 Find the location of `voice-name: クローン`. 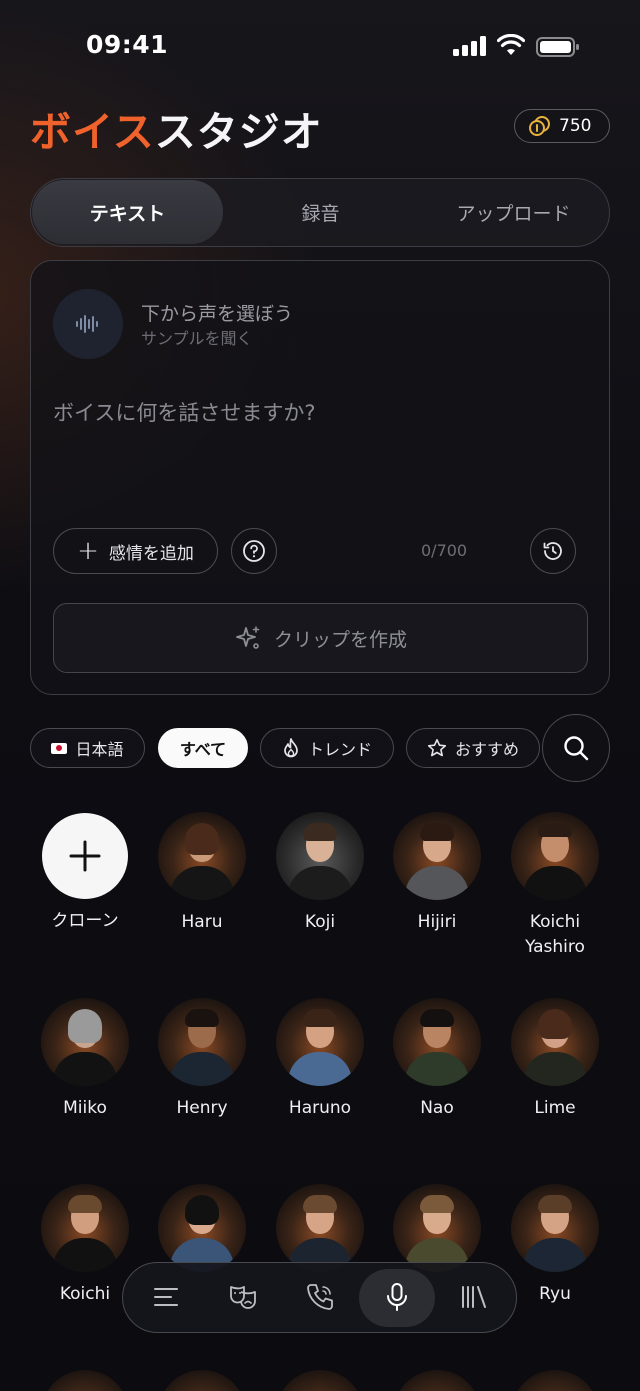

voice-name: クローン is located at coordinates (85, 921).